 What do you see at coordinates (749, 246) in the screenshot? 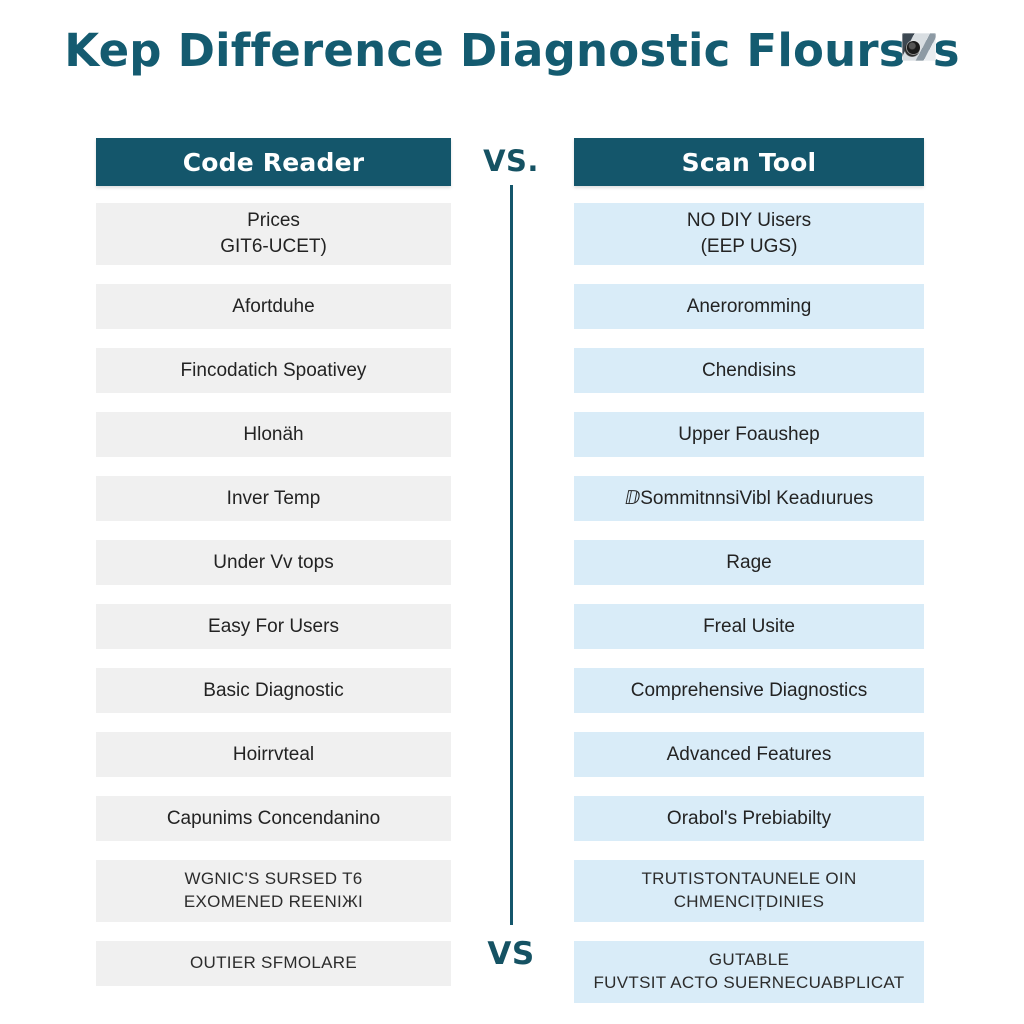
I see `row-label-line2: (EEP UGS)` at bounding box center [749, 246].